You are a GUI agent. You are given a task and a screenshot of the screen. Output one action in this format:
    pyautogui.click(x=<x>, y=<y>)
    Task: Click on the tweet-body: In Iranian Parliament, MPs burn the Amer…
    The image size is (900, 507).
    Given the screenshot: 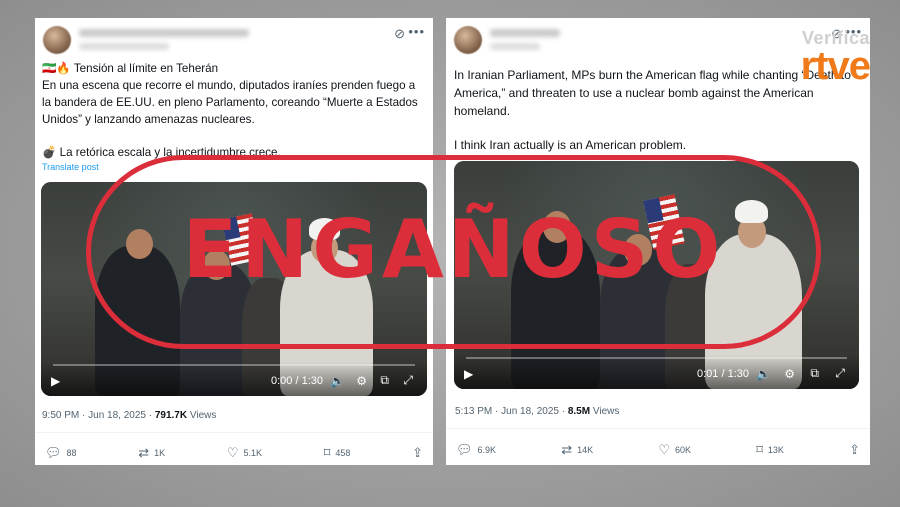 What is the action you would take?
    pyautogui.click(x=652, y=93)
    